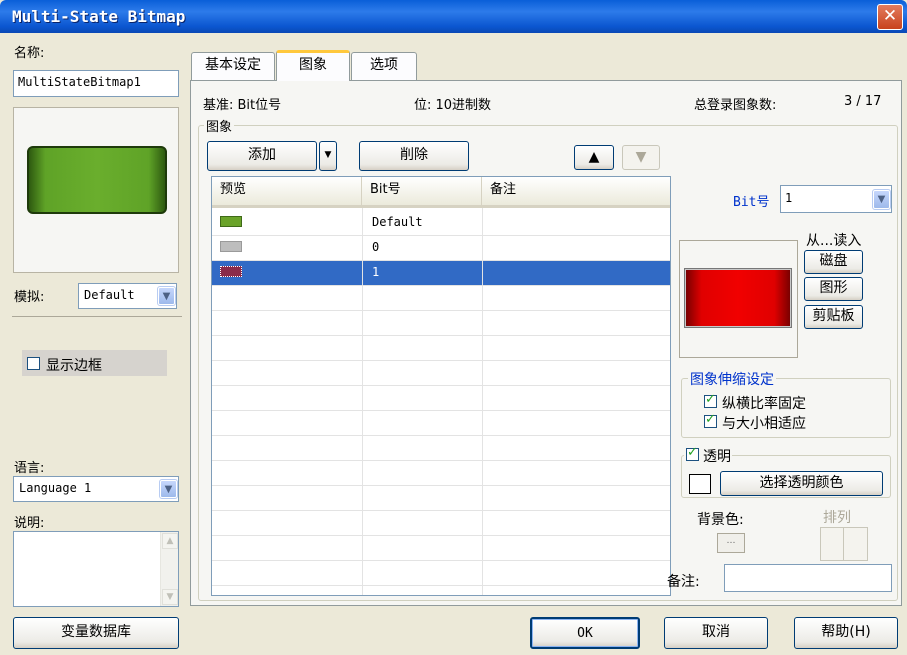 The width and height of the screenshot is (907, 655). Describe the element at coordinates (789, 198) in the screenshot. I see `bit-number-value: 1` at that location.